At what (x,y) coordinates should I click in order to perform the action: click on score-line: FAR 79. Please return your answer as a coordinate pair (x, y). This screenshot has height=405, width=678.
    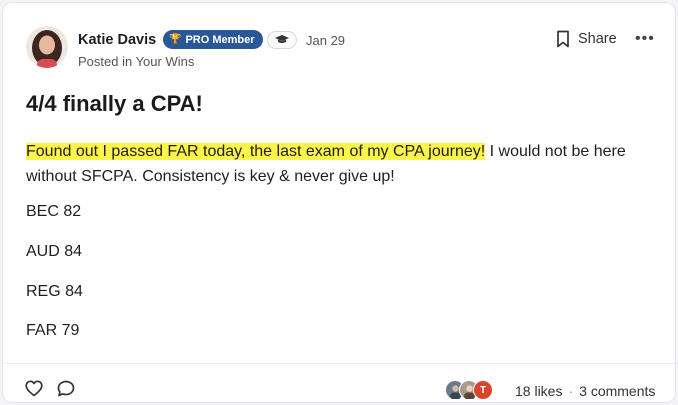
    Looking at the image, I should click on (53, 330).